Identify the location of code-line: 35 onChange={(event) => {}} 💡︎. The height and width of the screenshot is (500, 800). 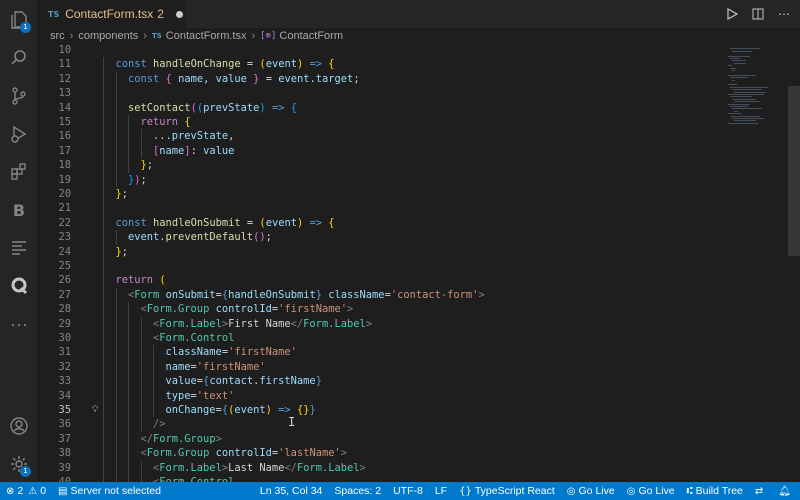
(380, 410).